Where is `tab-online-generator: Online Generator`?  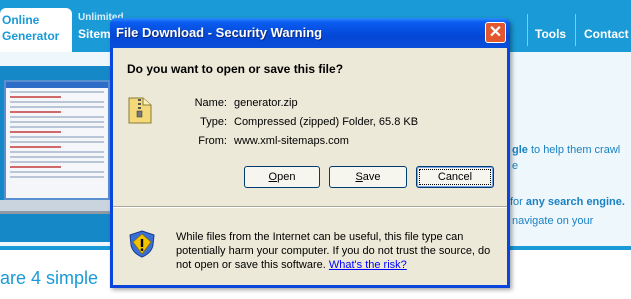 tab-online-generator: Online Generator is located at coordinates (36, 31).